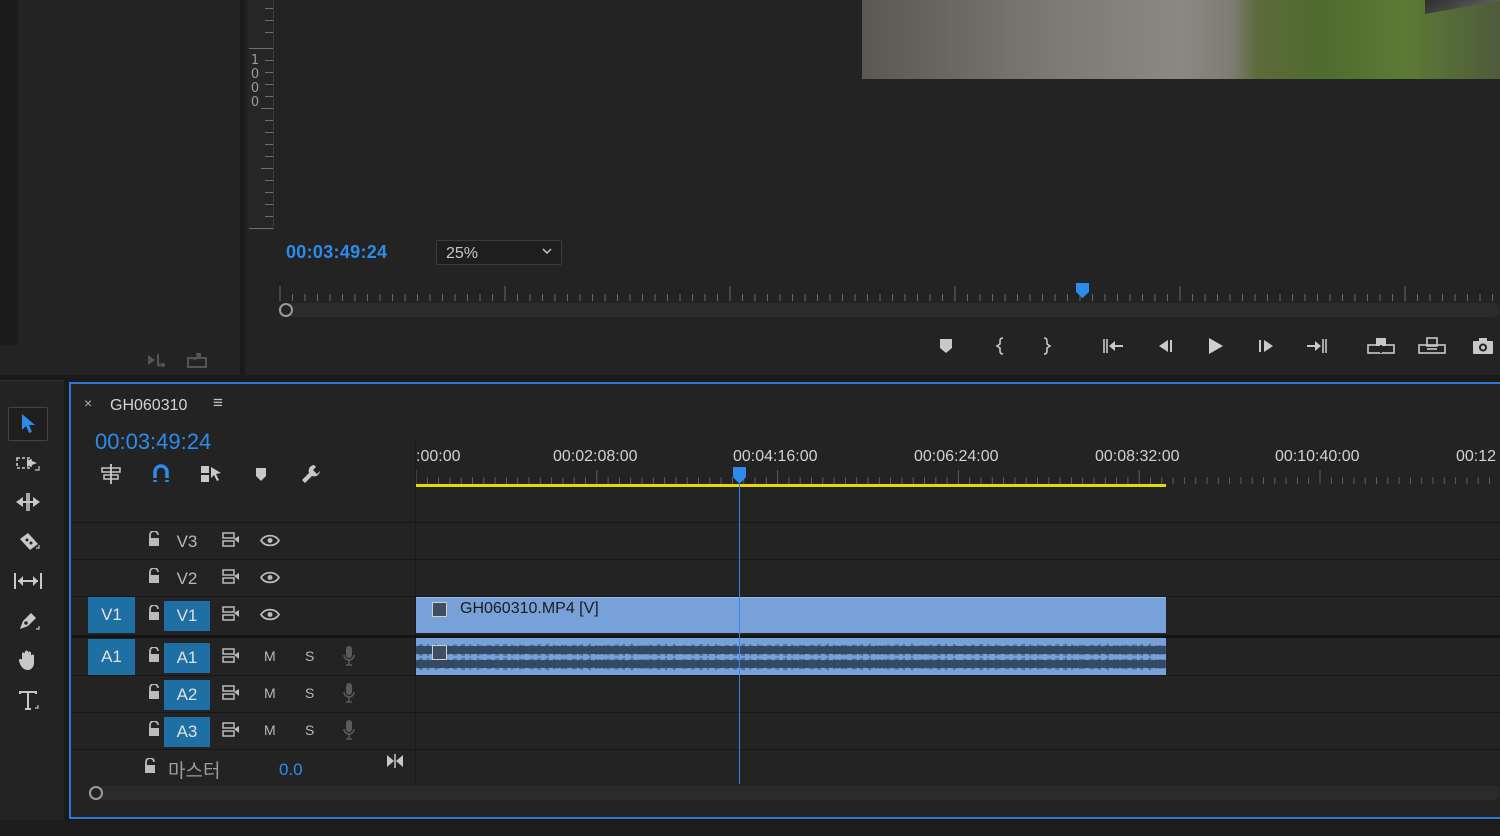  I want to click on step-forward-button, so click(1267, 346).